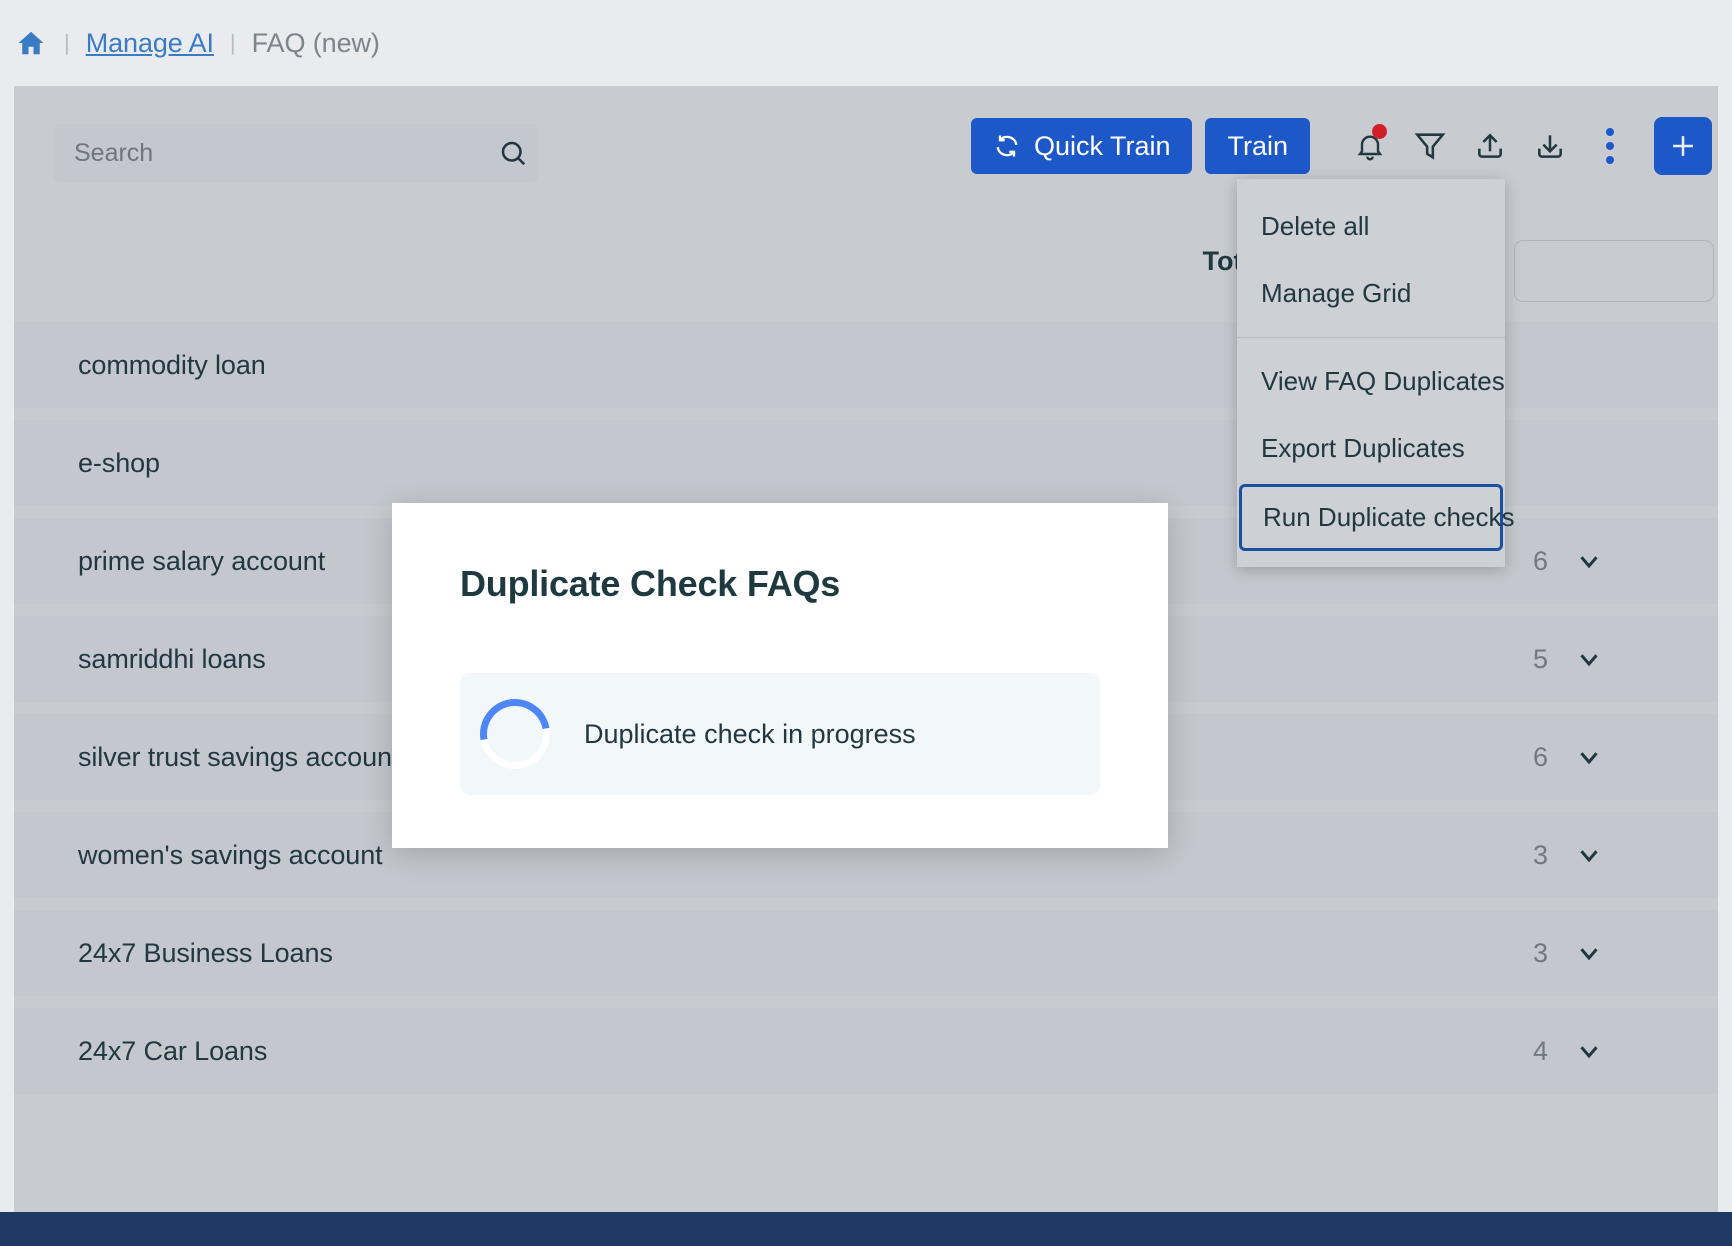 The image size is (1732, 1246). Describe the element at coordinates (1371, 381) in the screenshot. I see `menu-item-view-faq-duplicates: View FAQ Duplicates` at that location.